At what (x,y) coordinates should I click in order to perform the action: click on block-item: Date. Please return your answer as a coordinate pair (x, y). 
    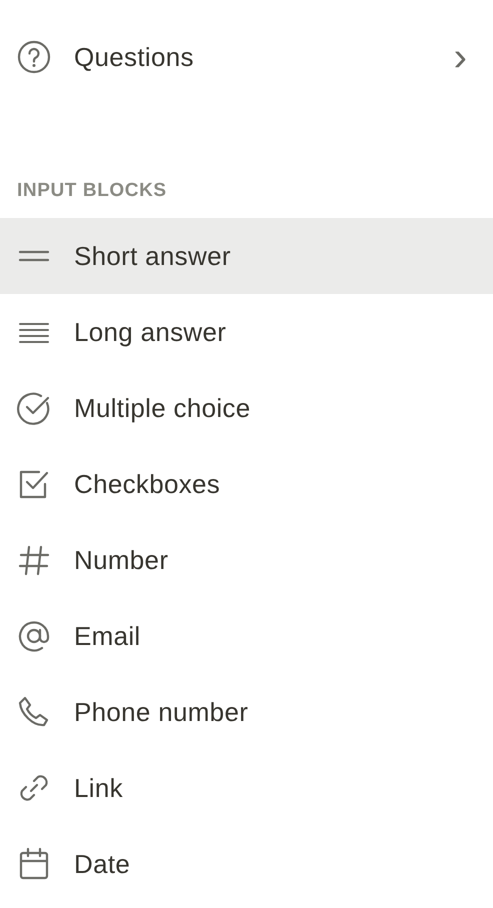
    Looking at the image, I should click on (246, 864).